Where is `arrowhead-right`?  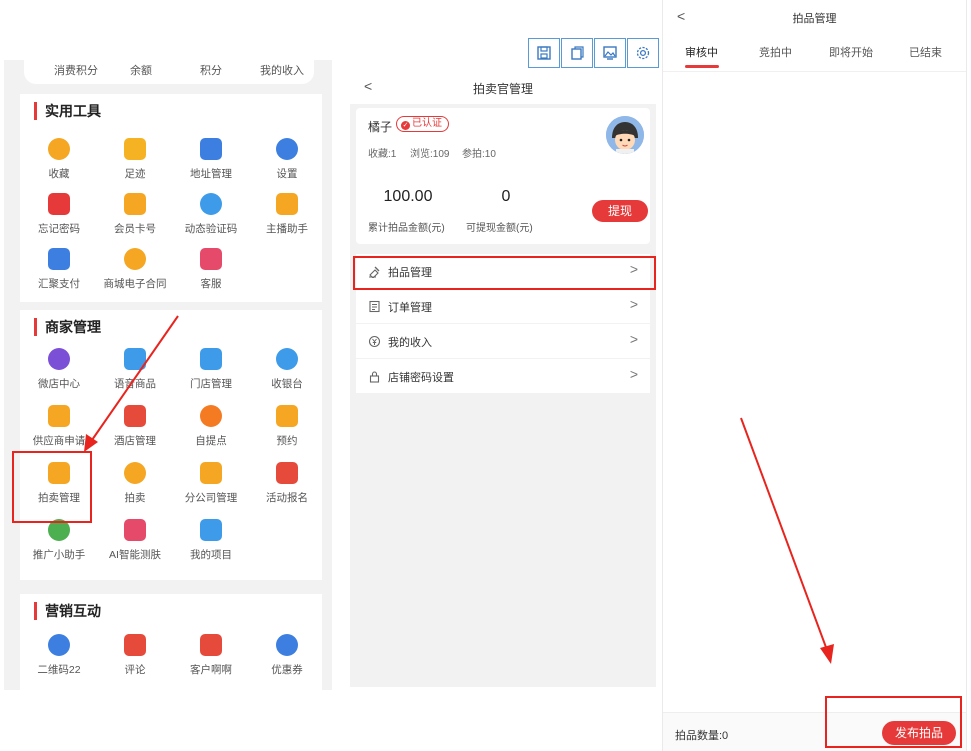 arrowhead-right is located at coordinates (827, 654).